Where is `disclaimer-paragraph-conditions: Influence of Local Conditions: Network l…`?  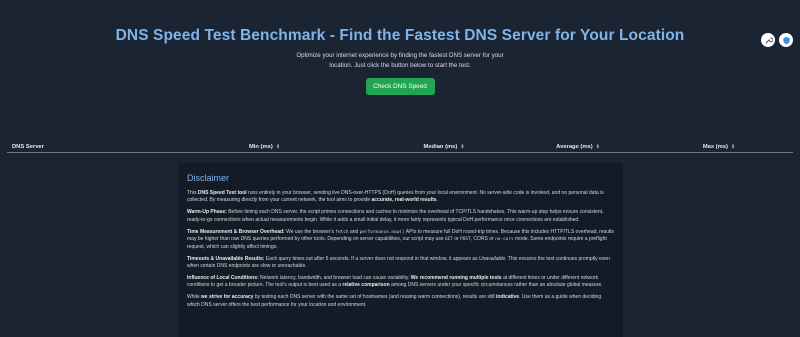 disclaimer-paragraph-conditions: Influence of Local Conditions: Network l… is located at coordinates (395, 282).